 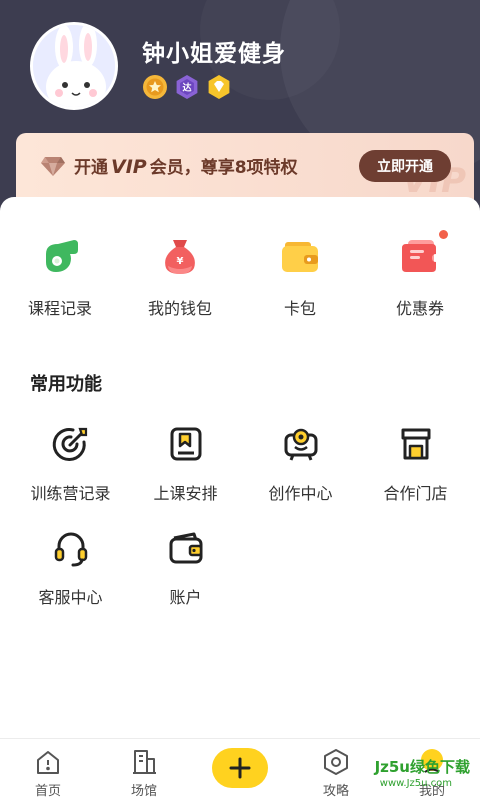 What do you see at coordinates (155, 87) in the screenshot?
I see `star-badge-icon` at bounding box center [155, 87].